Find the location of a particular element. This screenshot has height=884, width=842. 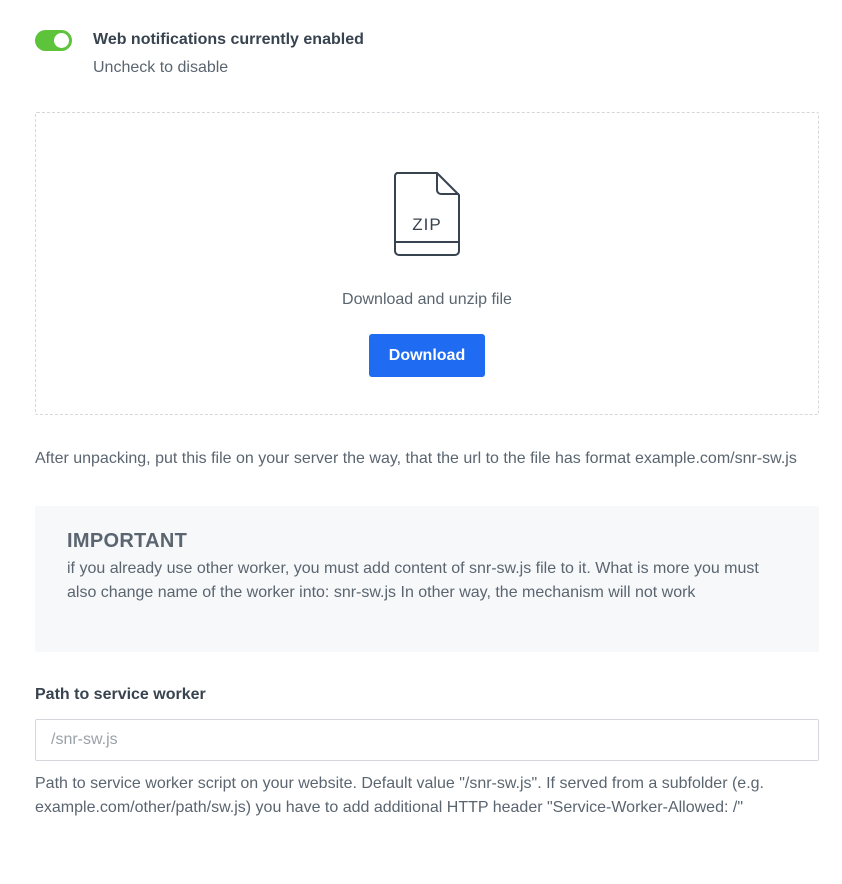

download-button: Download is located at coordinates (427, 355).